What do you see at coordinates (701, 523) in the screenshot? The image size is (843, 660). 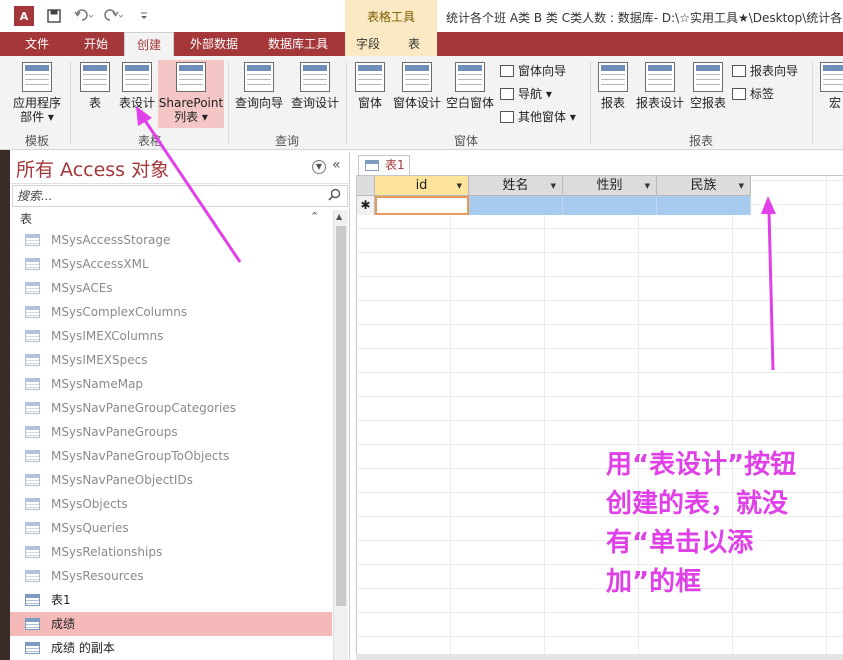 I see `annotation-text: 用“表设计”按钮创建的表，就没有“单击以添加”的框` at bounding box center [701, 523].